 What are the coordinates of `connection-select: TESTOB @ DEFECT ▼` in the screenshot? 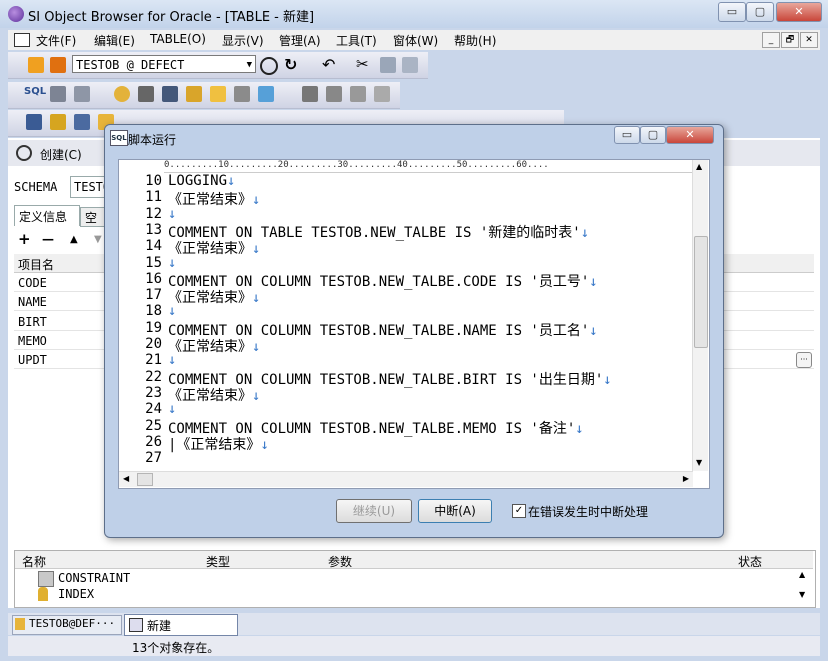 It's located at (164, 64).